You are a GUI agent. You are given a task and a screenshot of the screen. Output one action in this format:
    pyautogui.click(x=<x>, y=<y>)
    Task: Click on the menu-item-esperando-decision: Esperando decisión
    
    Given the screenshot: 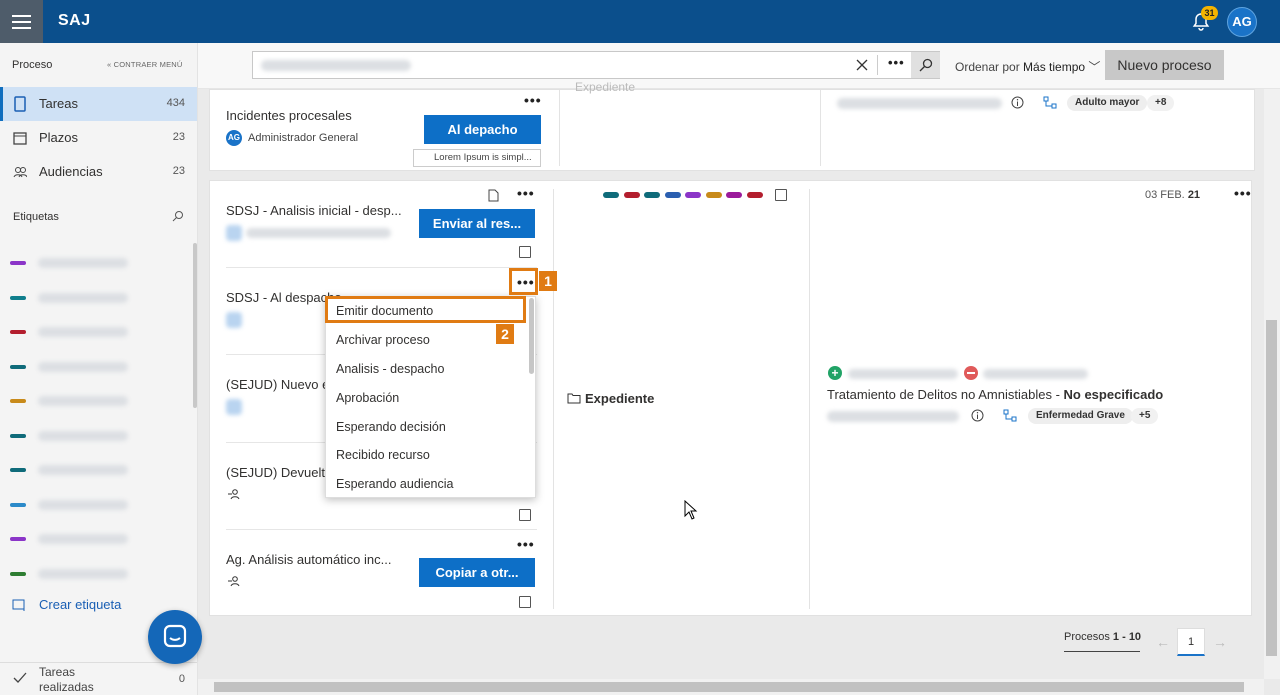 What is the action you would take?
    pyautogui.click(x=391, y=427)
    